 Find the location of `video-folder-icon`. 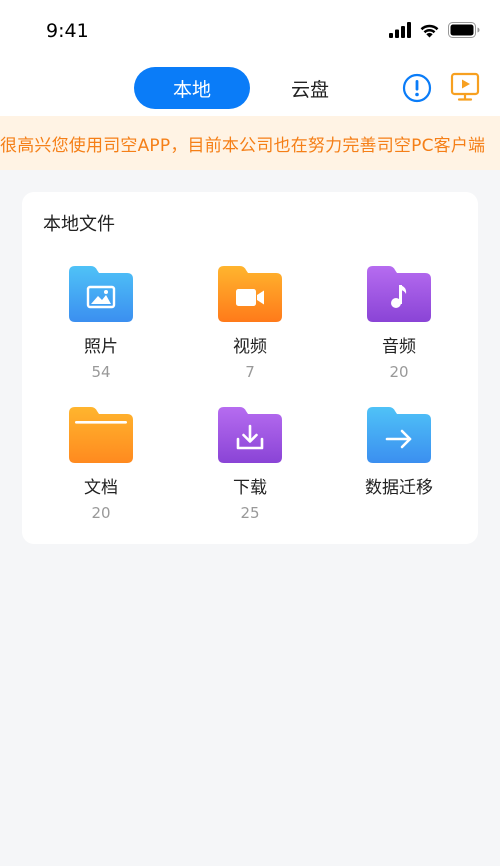

video-folder-icon is located at coordinates (250, 294).